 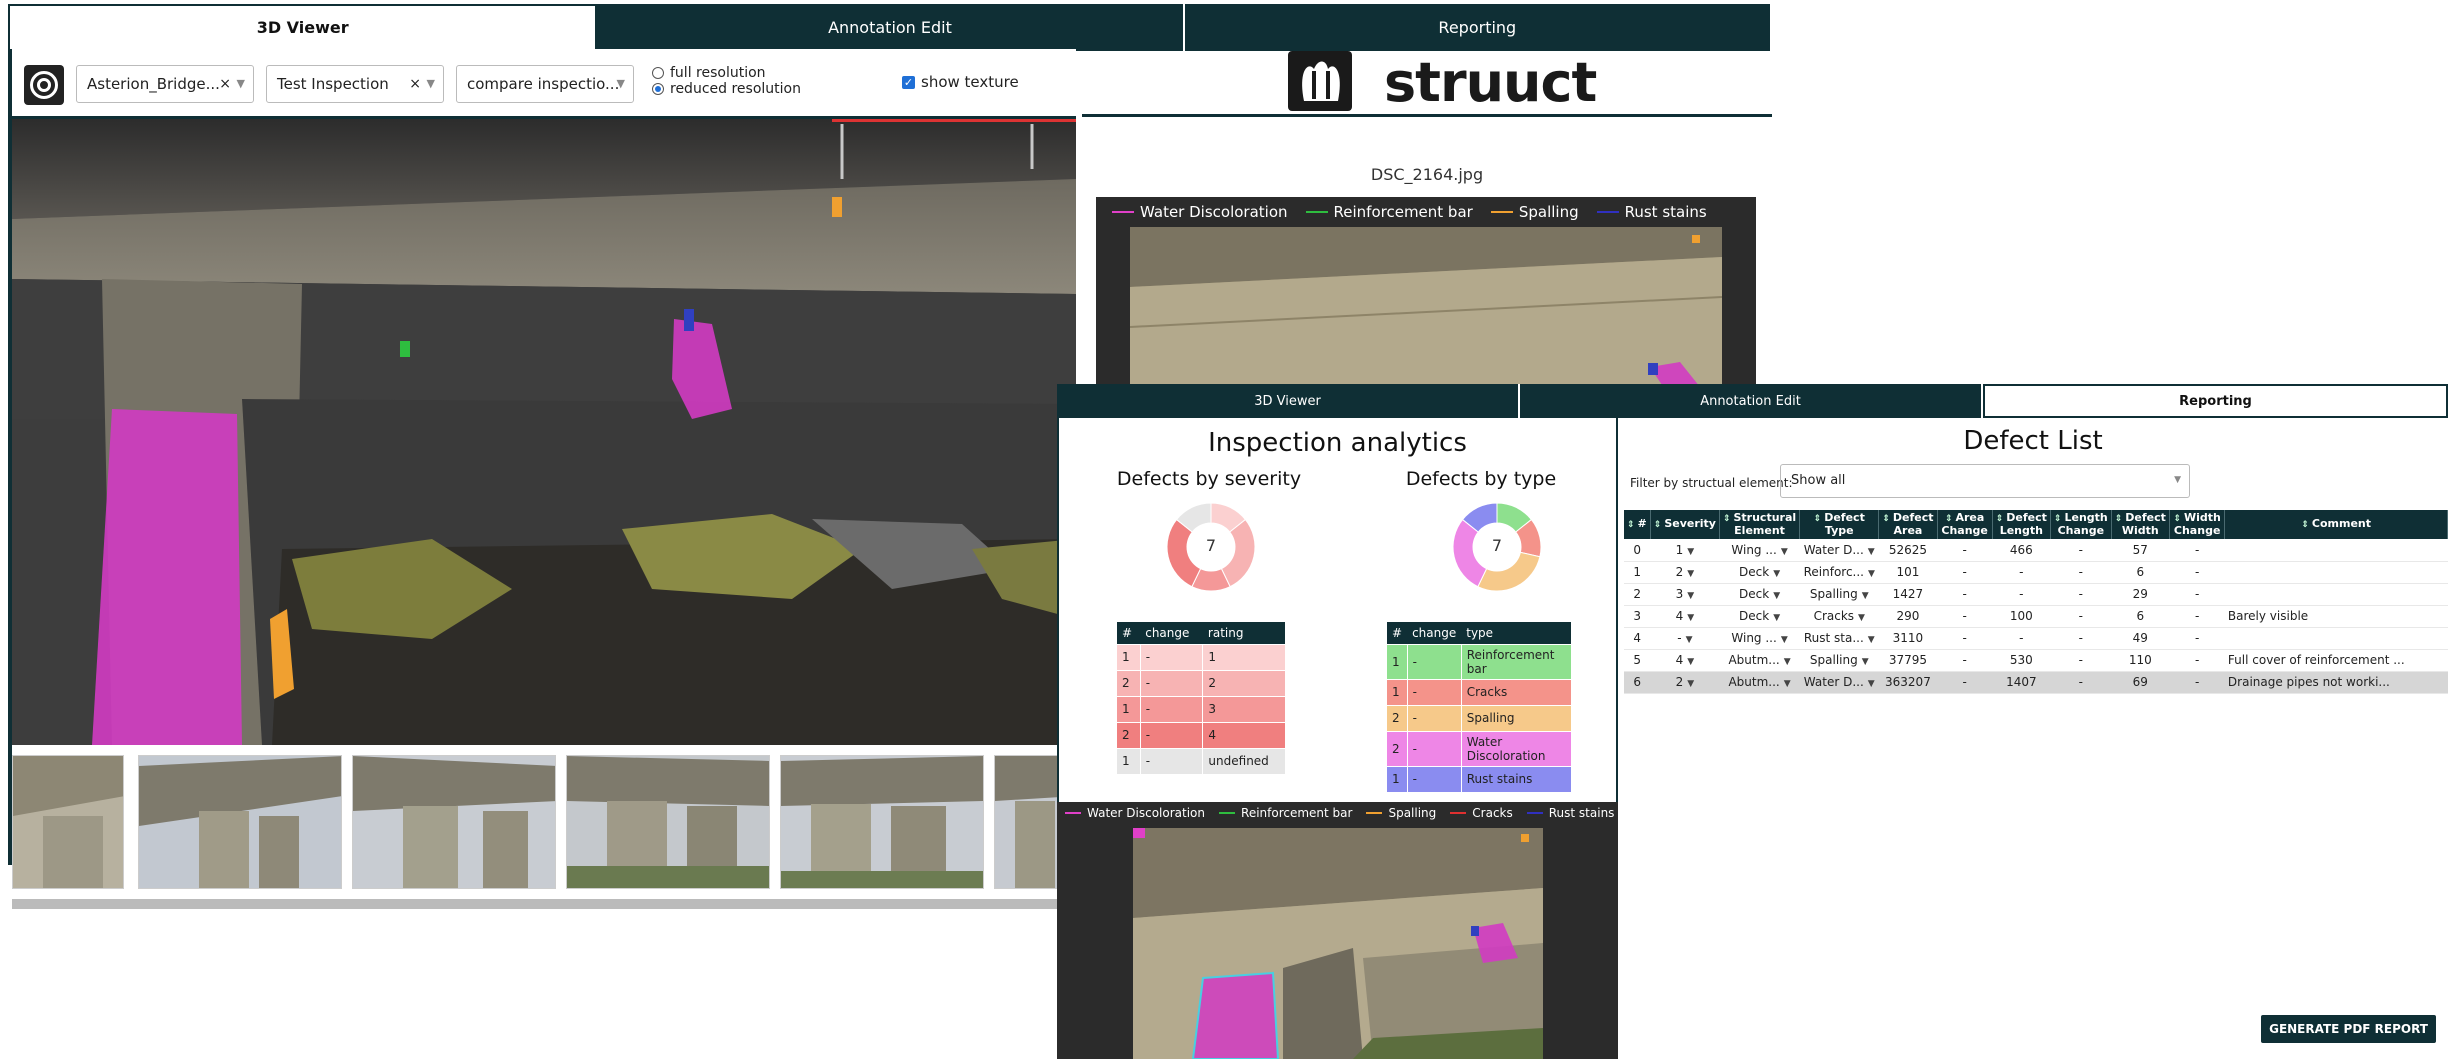 What do you see at coordinates (2197, 524) in the screenshot?
I see `column-header: ⇕ Width Change` at bounding box center [2197, 524].